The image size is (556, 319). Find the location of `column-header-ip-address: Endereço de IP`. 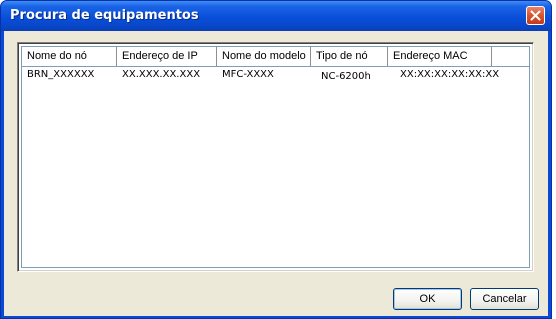

column-header-ip-address: Endereço de IP is located at coordinates (167, 56).